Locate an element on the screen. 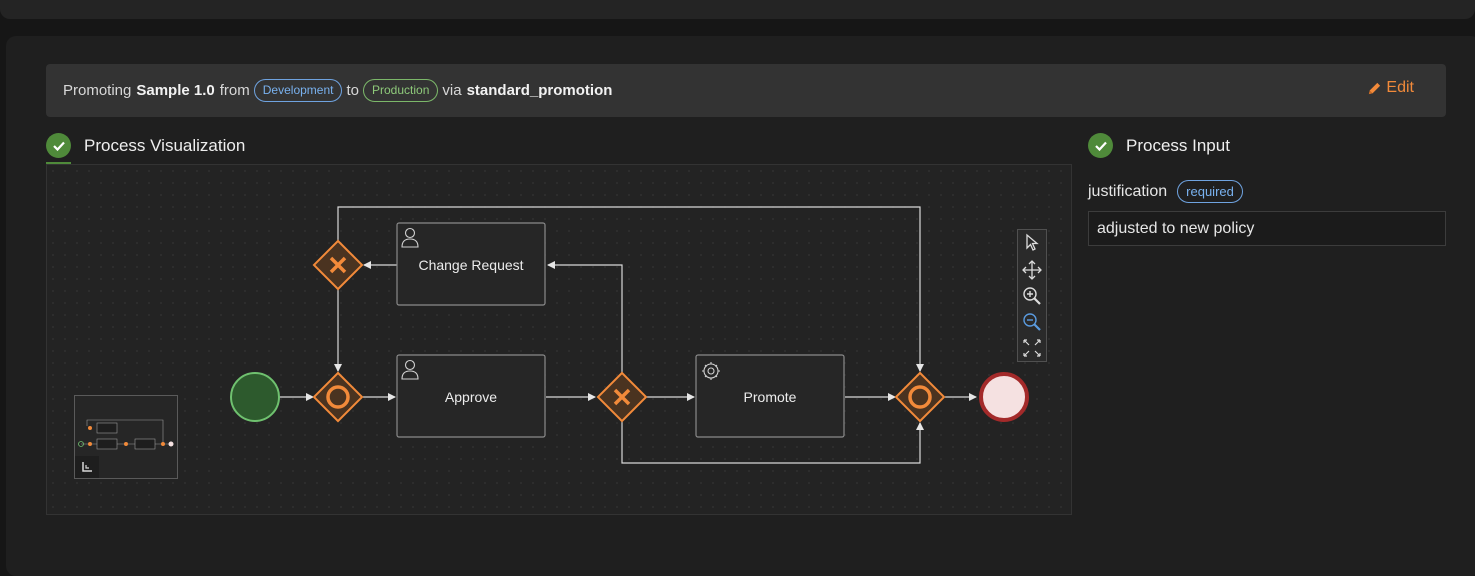  summary-prefix: Promoting is located at coordinates (97, 90).